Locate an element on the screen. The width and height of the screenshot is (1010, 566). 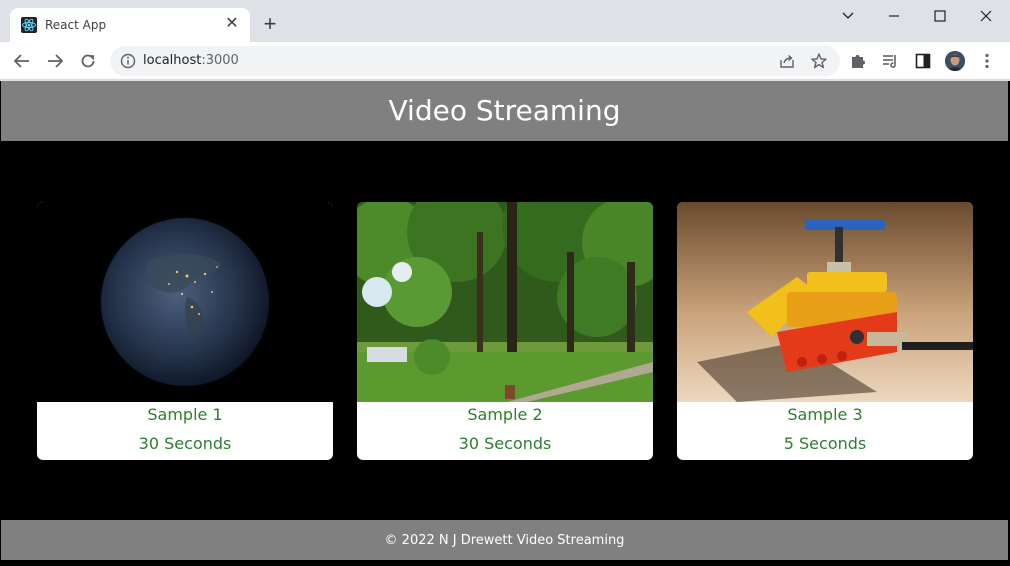
address-bar: localhost:3000 is located at coordinates (475, 61).